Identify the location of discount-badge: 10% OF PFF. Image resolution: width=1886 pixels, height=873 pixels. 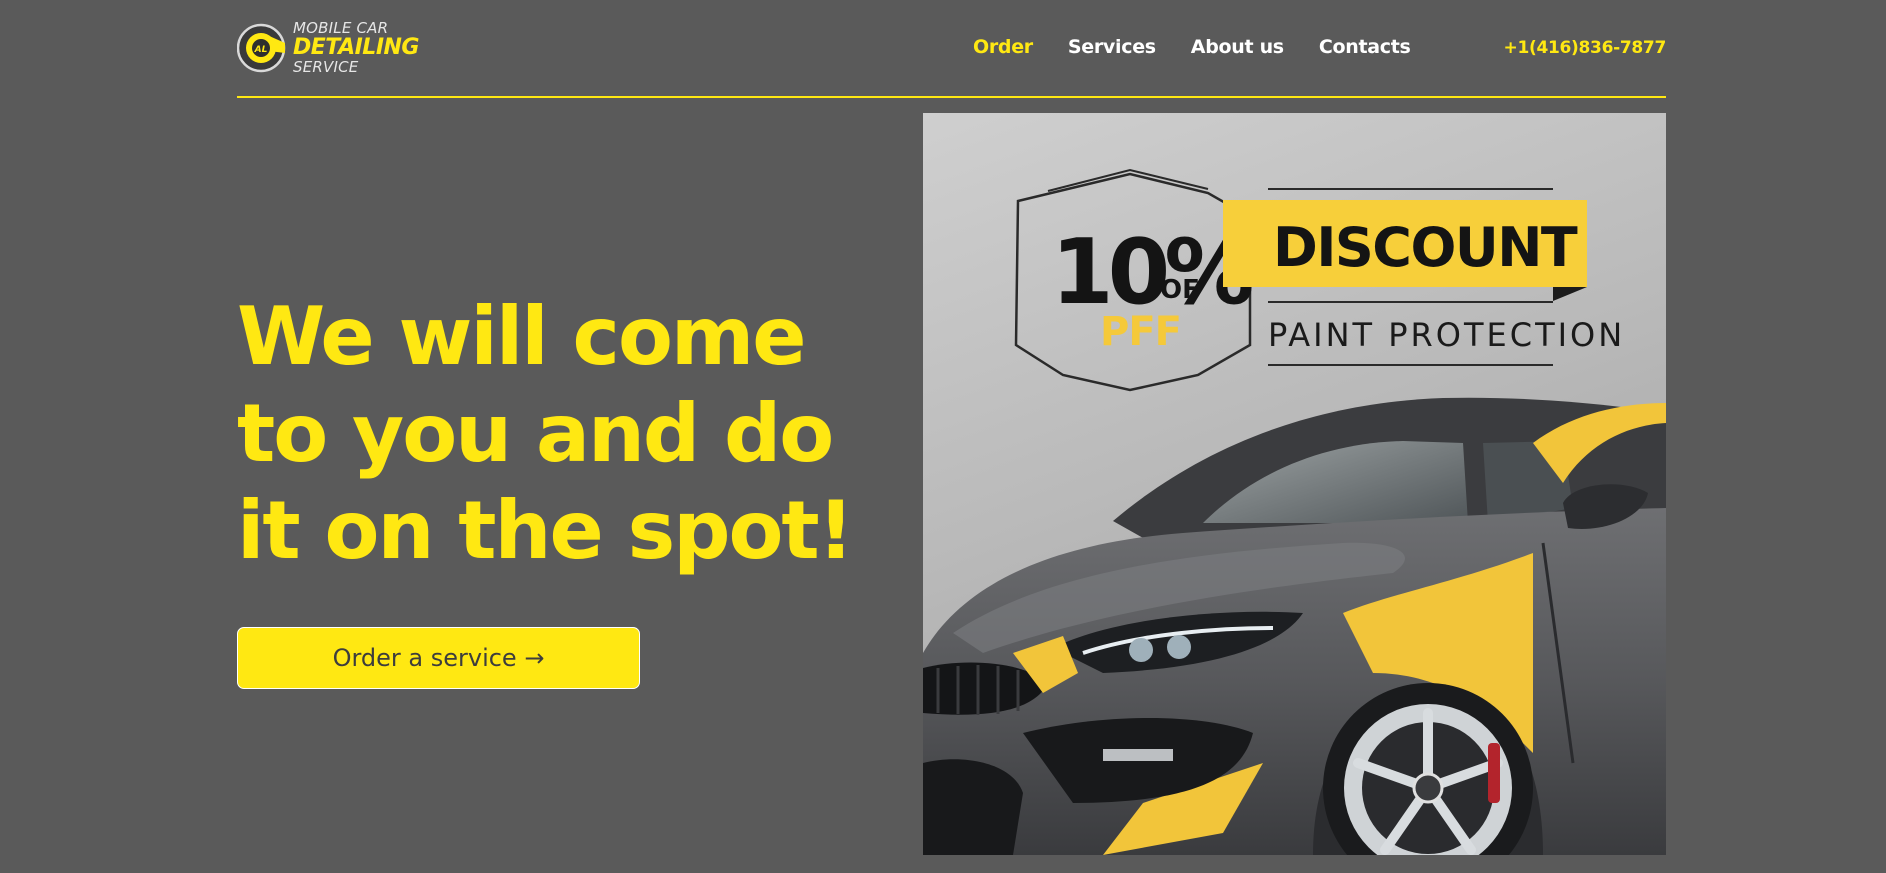
(1136, 280).